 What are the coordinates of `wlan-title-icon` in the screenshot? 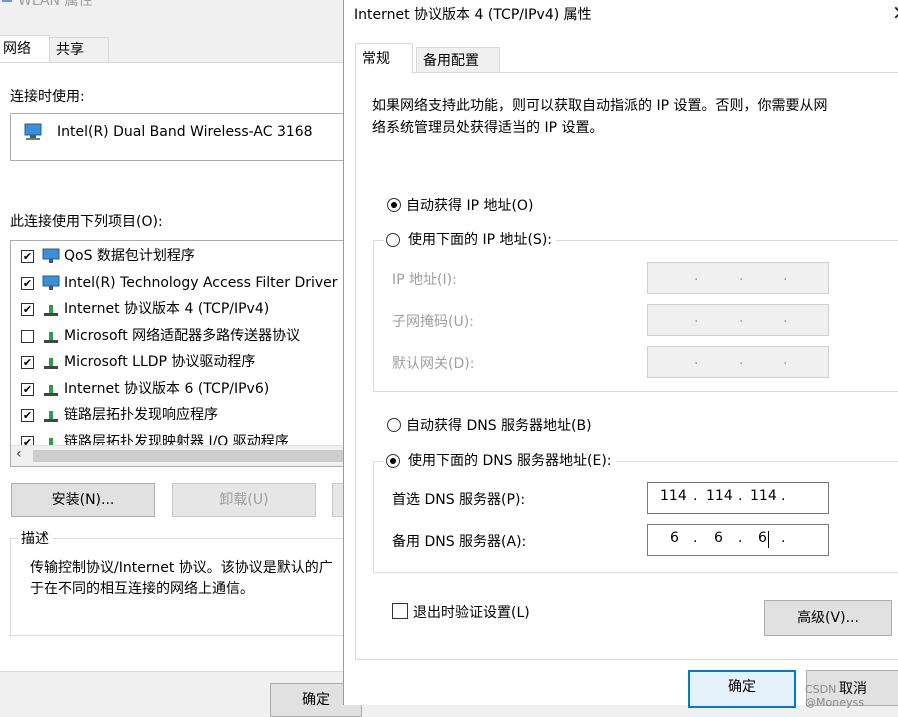 It's located at (7, 1).